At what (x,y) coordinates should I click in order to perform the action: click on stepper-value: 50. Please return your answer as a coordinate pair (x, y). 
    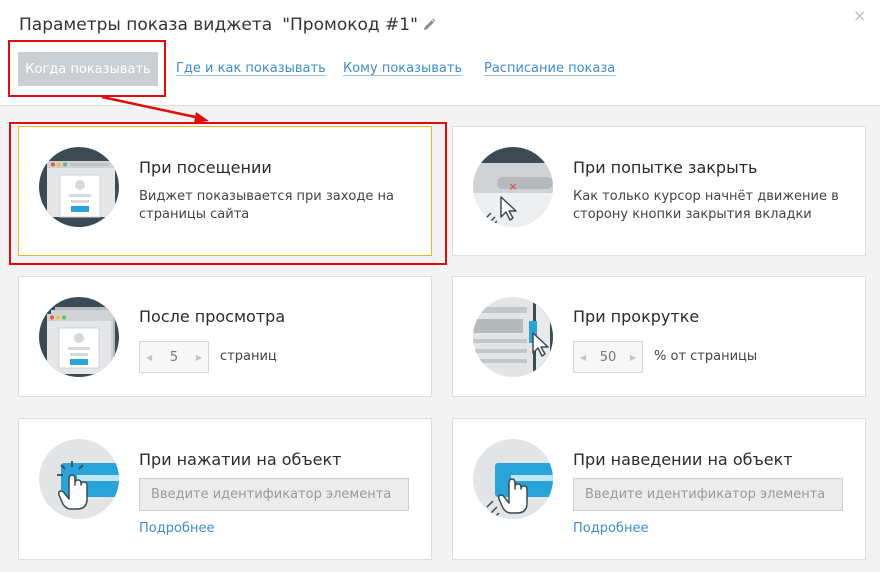
    Looking at the image, I should click on (608, 357).